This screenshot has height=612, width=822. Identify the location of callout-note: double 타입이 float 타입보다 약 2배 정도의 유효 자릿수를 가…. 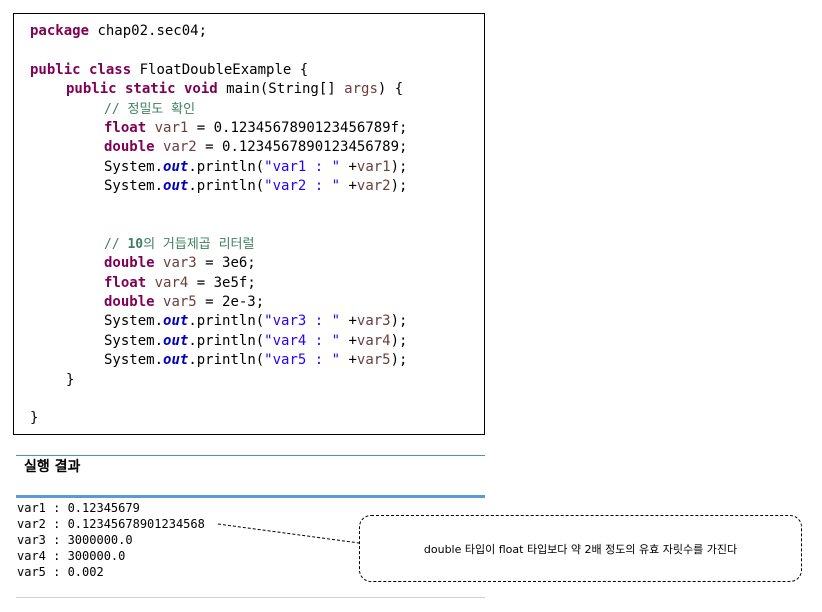
(580, 548).